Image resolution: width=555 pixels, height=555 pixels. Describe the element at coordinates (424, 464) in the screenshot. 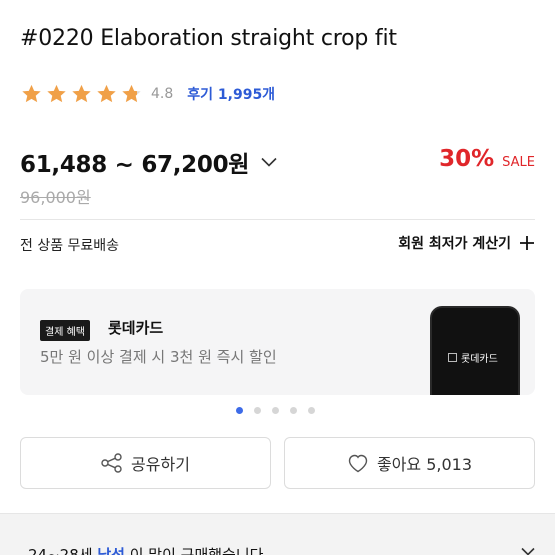

I see `like-label: 좋아요 5,013` at that location.